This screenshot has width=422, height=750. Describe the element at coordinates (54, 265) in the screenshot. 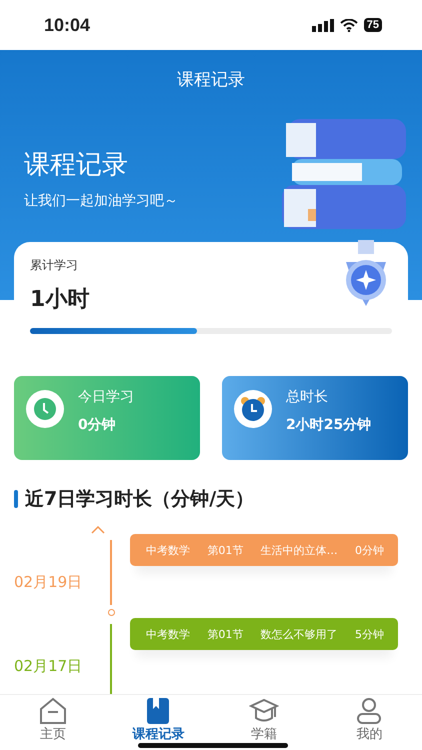

I see `total-label: 累计学习` at that location.